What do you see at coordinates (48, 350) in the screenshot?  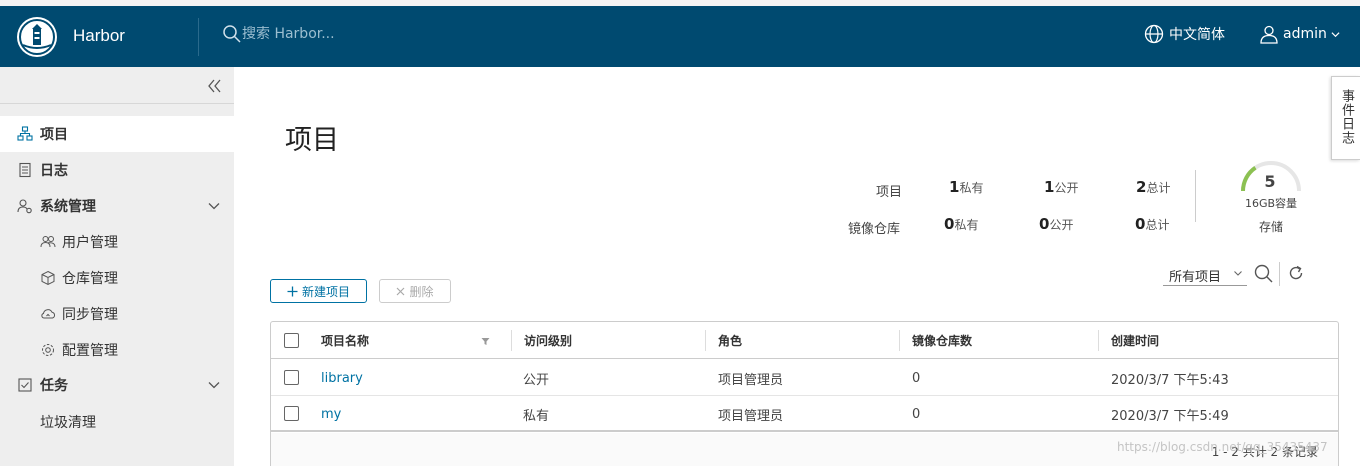 I see `configuration-icon` at bounding box center [48, 350].